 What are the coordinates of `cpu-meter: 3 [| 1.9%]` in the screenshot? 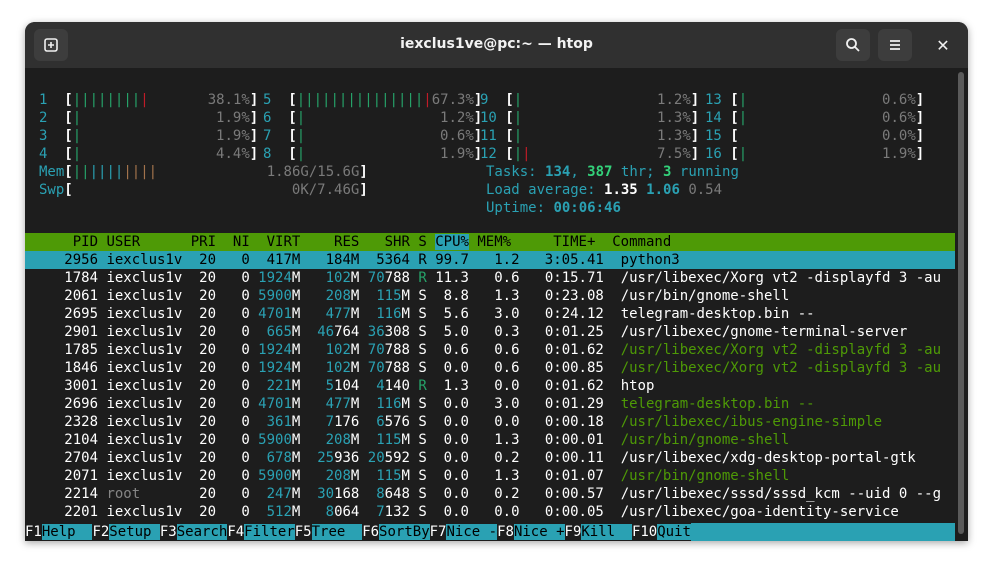 It's located at (149, 136).